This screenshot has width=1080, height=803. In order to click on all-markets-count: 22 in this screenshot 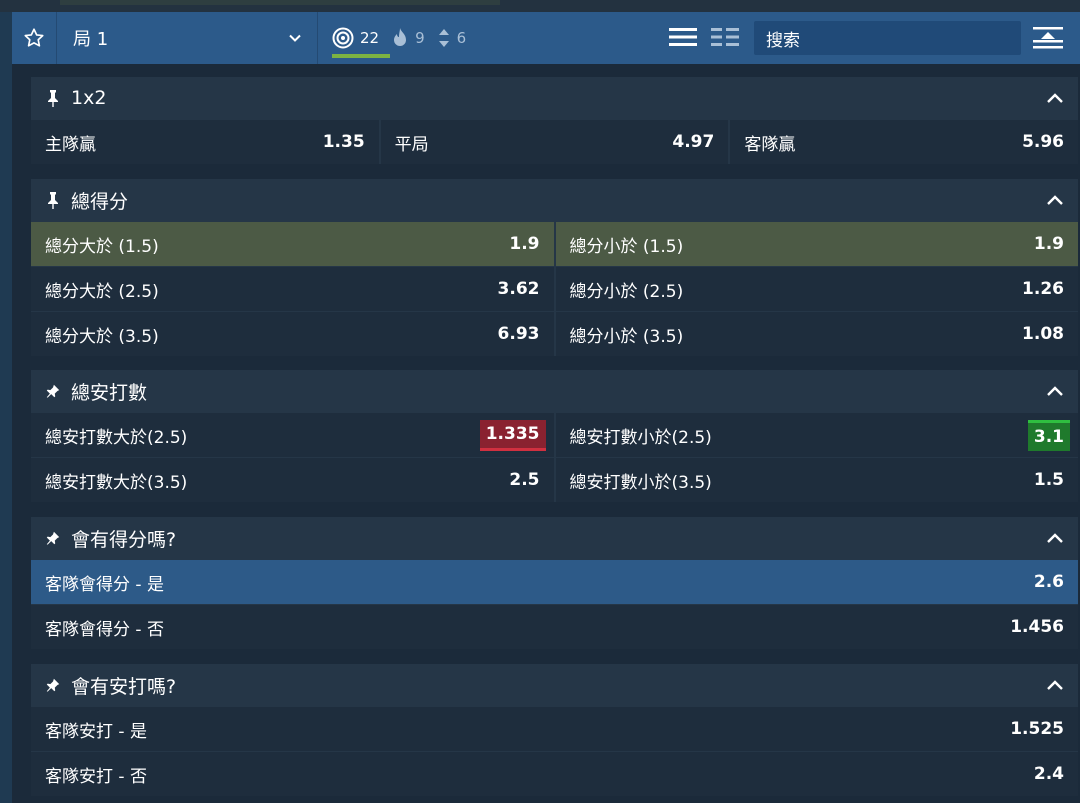, I will do `click(370, 38)`.